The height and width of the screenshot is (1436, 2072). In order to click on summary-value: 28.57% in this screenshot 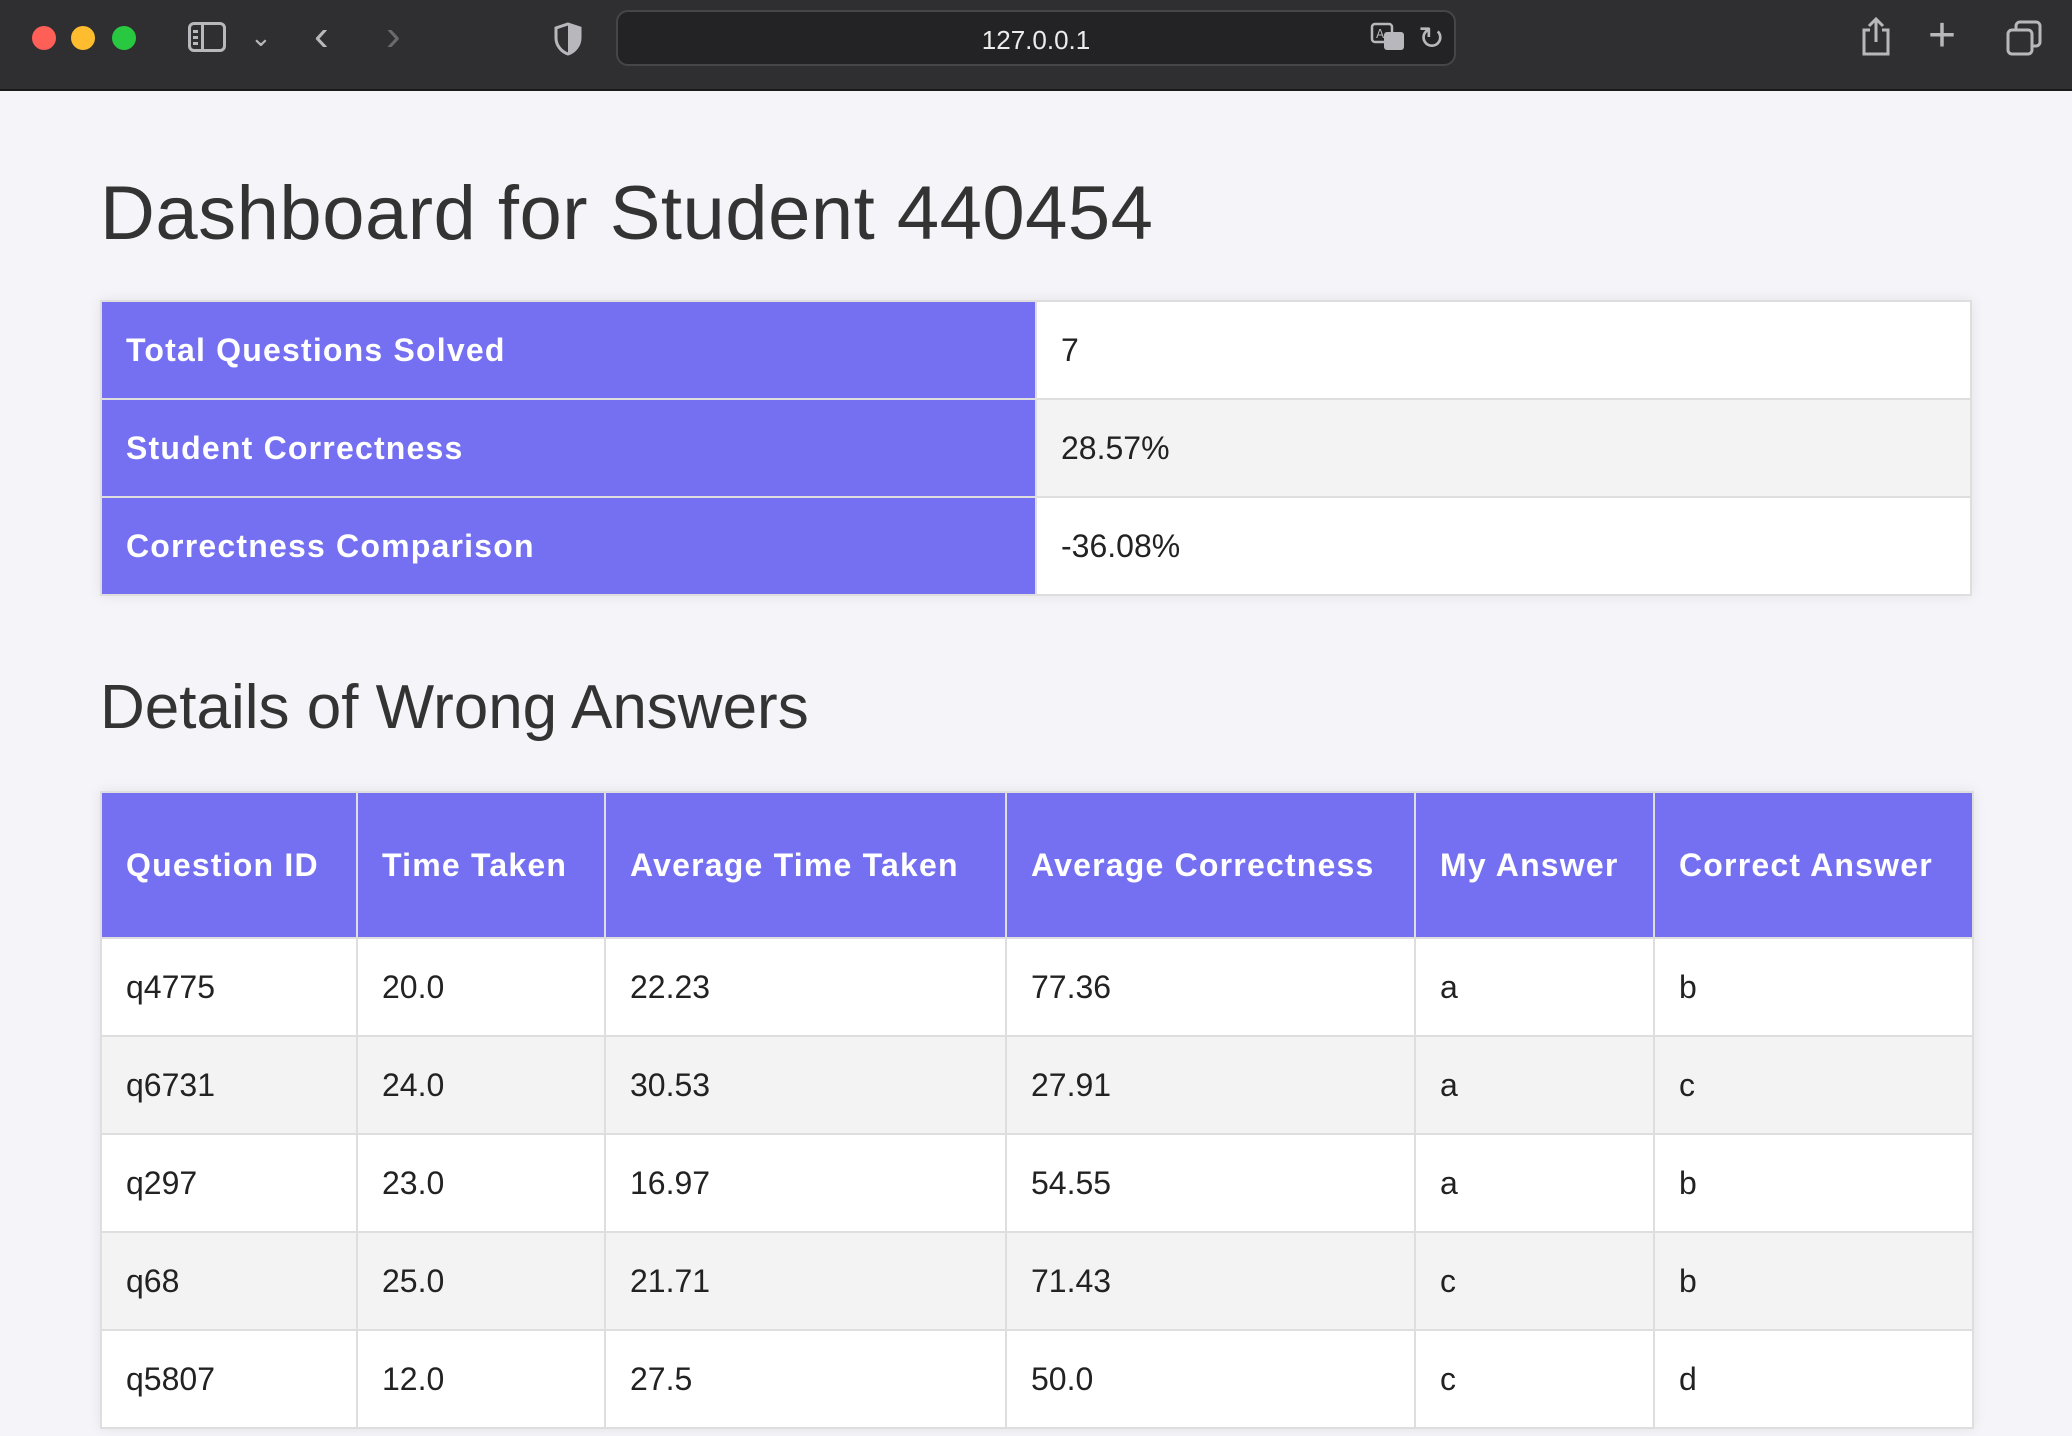, I will do `click(1503, 448)`.